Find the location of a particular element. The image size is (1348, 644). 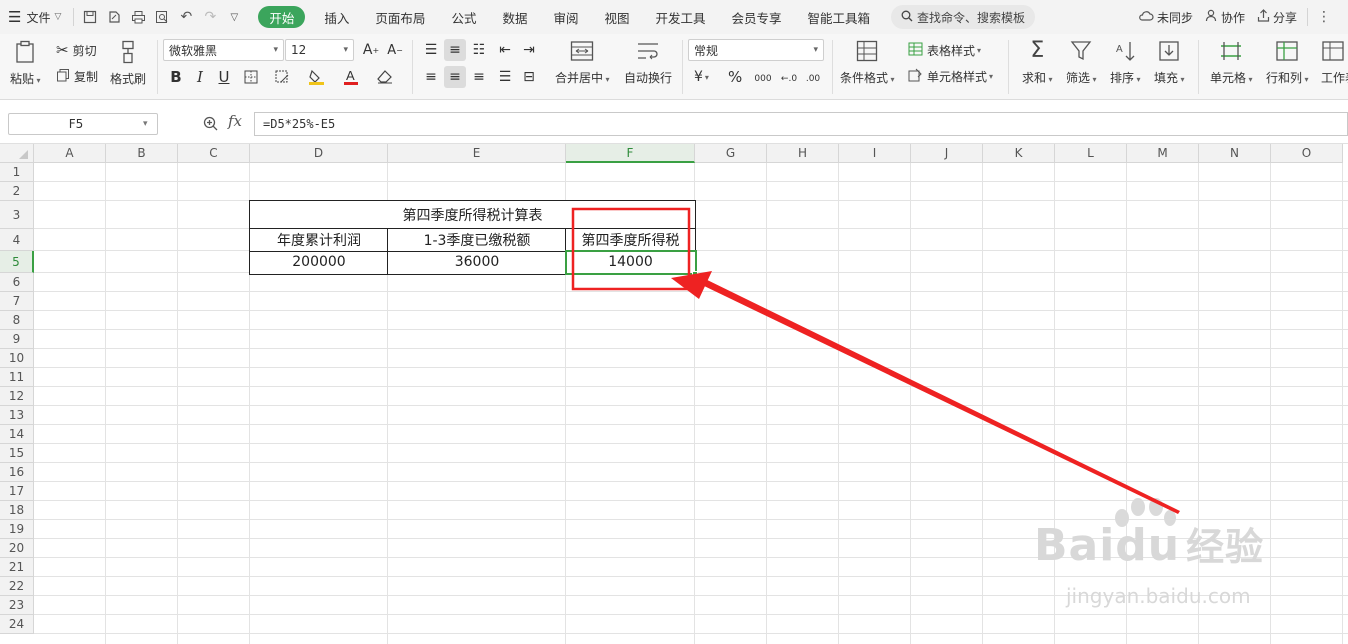

collab-button: 协作 is located at coordinates (1225, 17).